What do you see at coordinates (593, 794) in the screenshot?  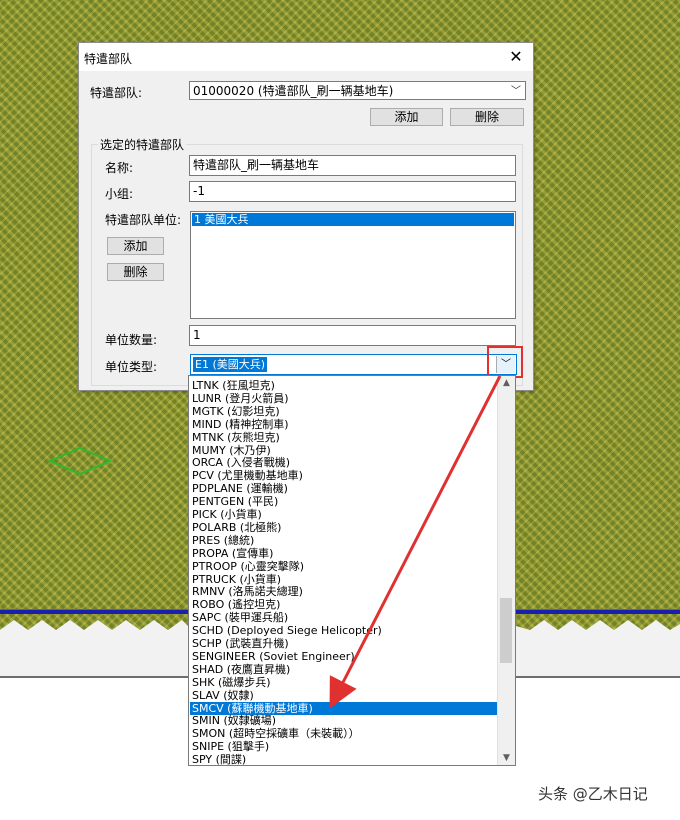 I see `watermark: 头条 @乙木日记` at bounding box center [593, 794].